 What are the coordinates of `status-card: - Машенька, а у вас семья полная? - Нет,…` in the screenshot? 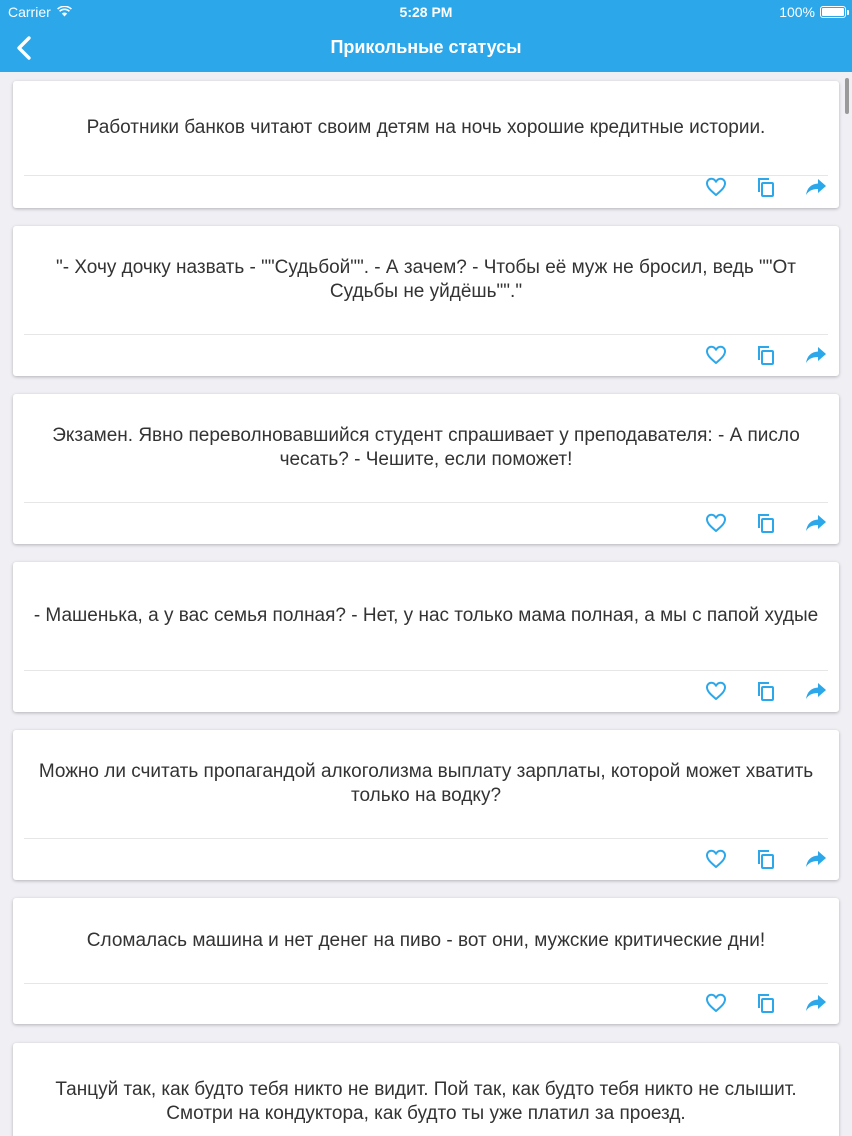 It's located at (426, 637).